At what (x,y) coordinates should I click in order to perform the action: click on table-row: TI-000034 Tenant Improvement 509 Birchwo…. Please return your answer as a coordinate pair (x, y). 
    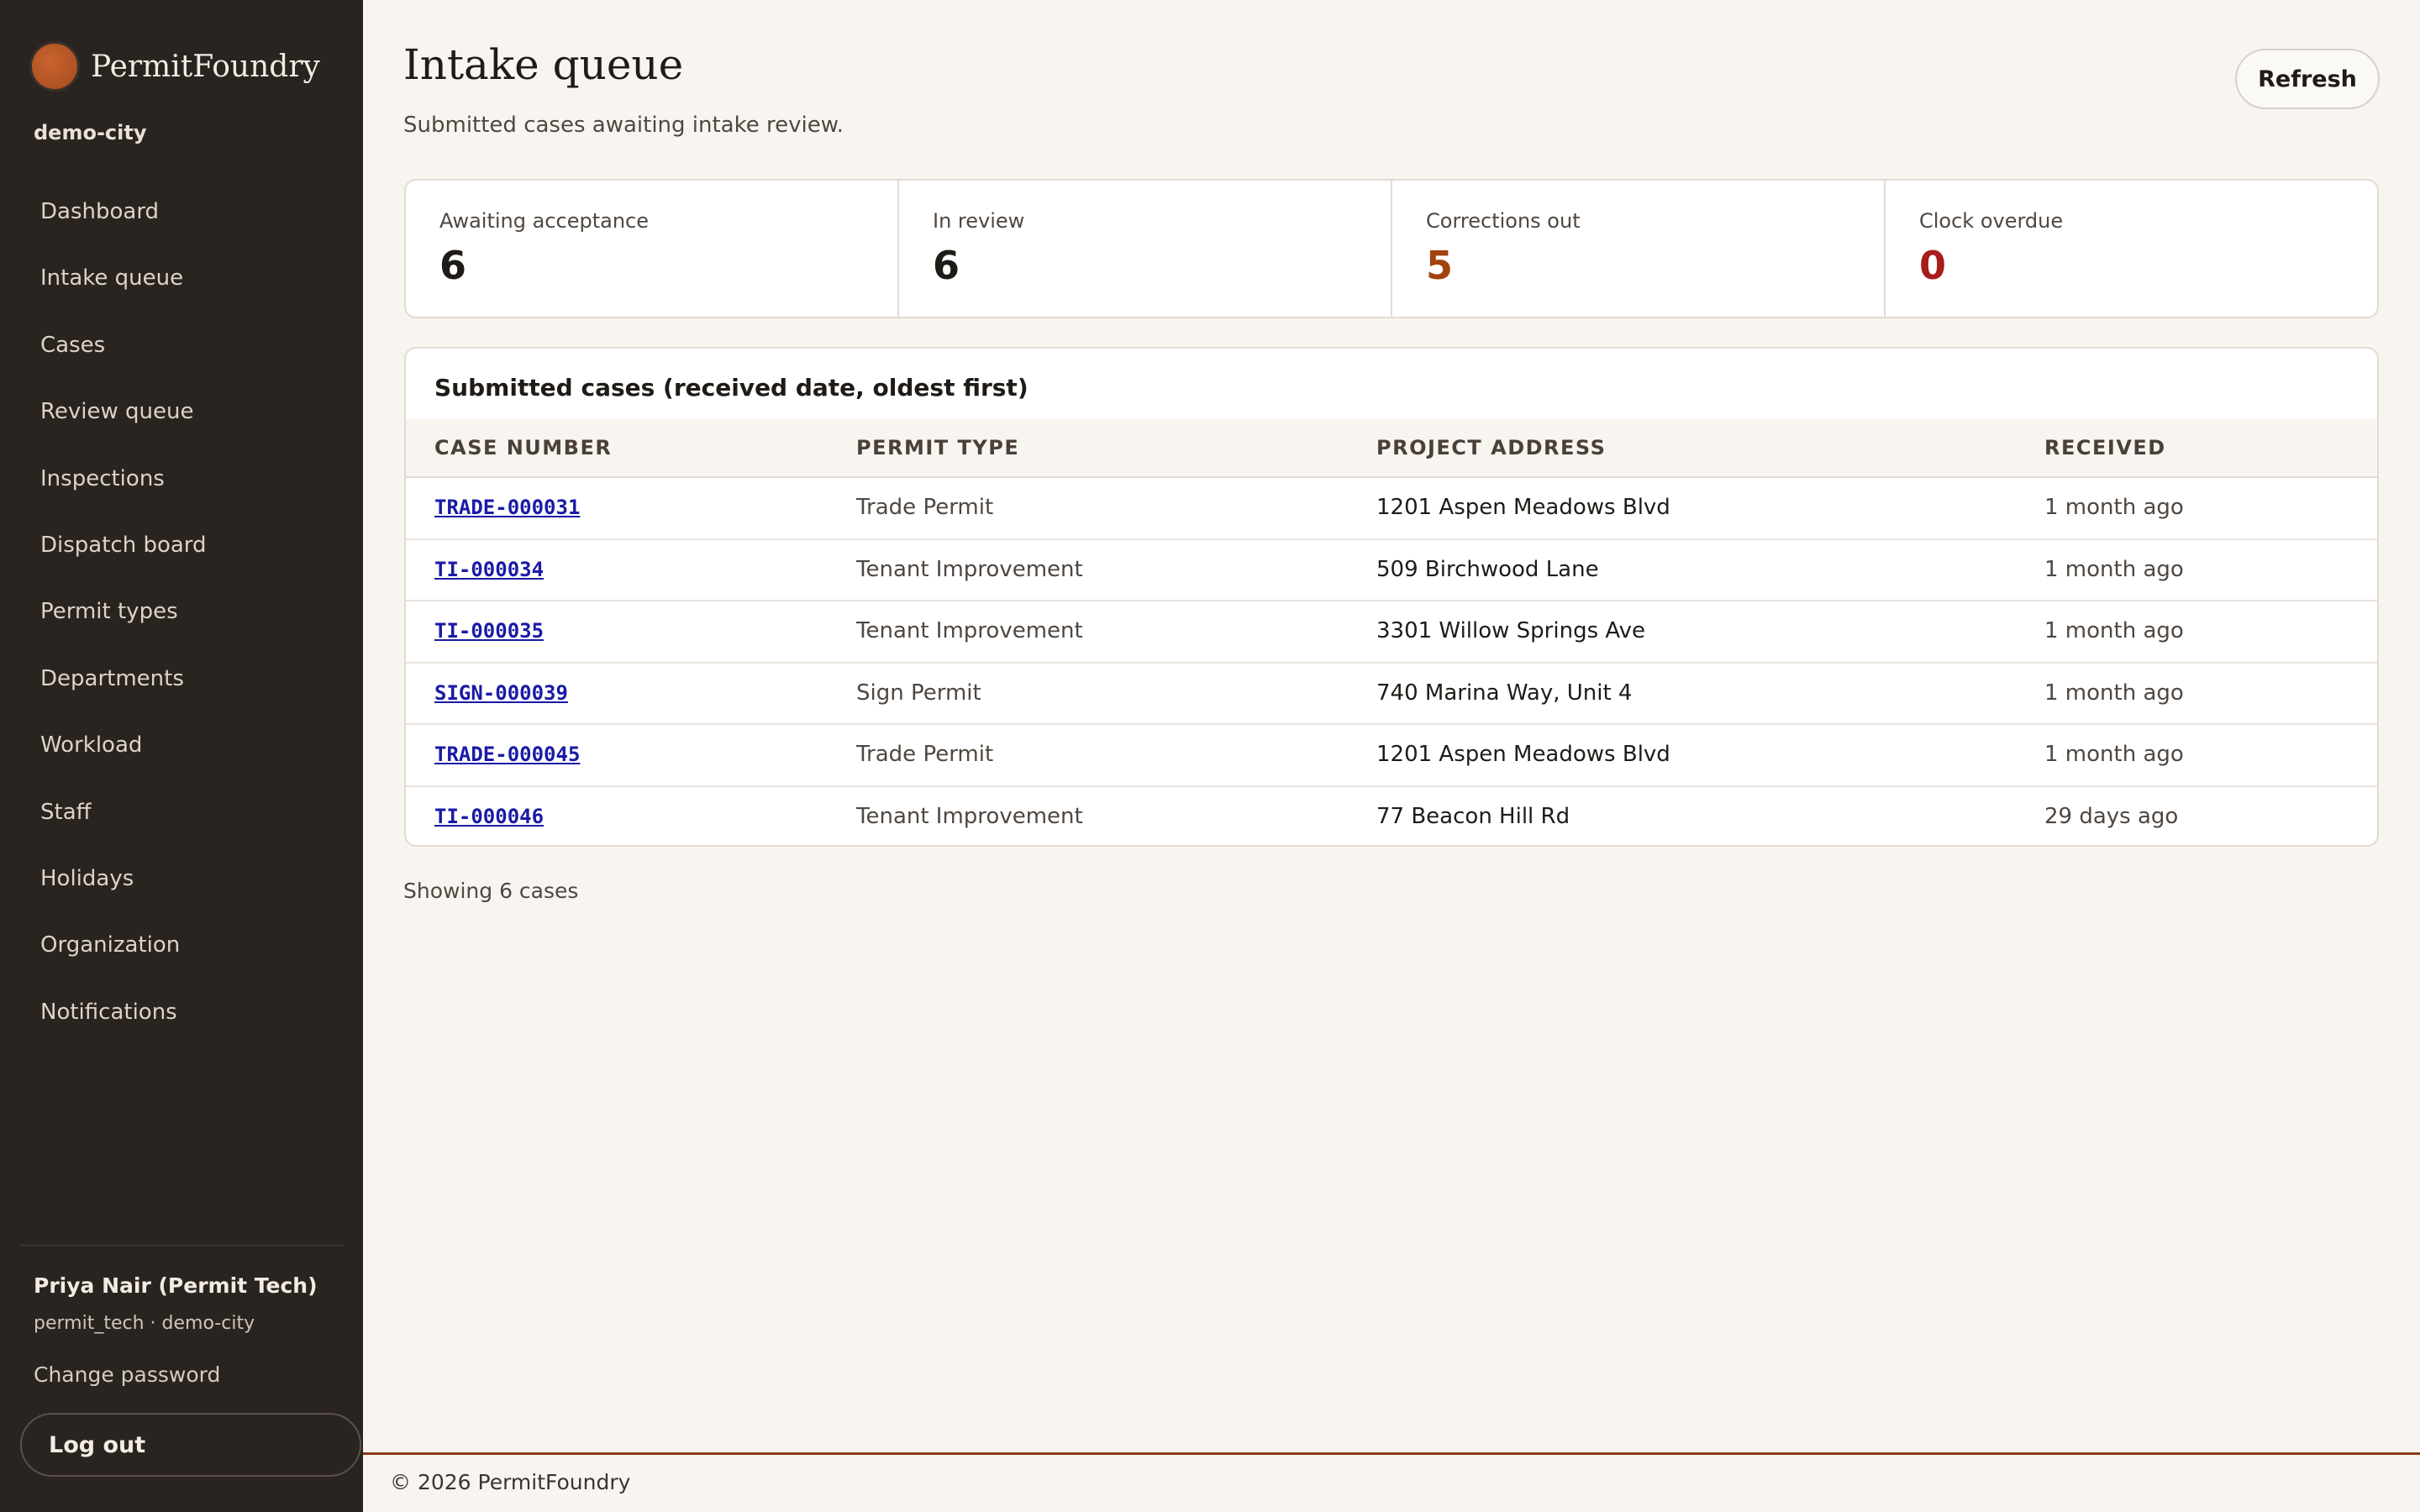
    Looking at the image, I should click on (1391, 571).